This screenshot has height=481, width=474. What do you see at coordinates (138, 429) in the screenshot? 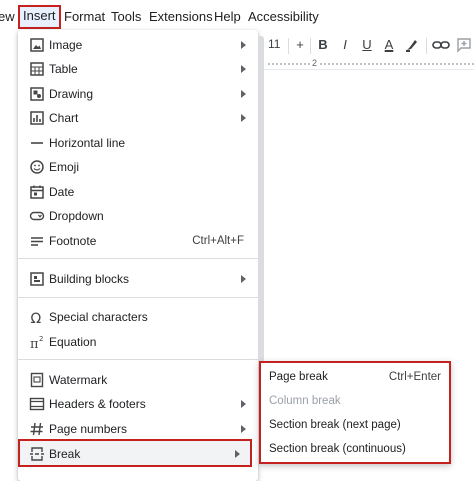
I see `menu-item-page-numbers: Page numbers` at bounding box center [138, 429].